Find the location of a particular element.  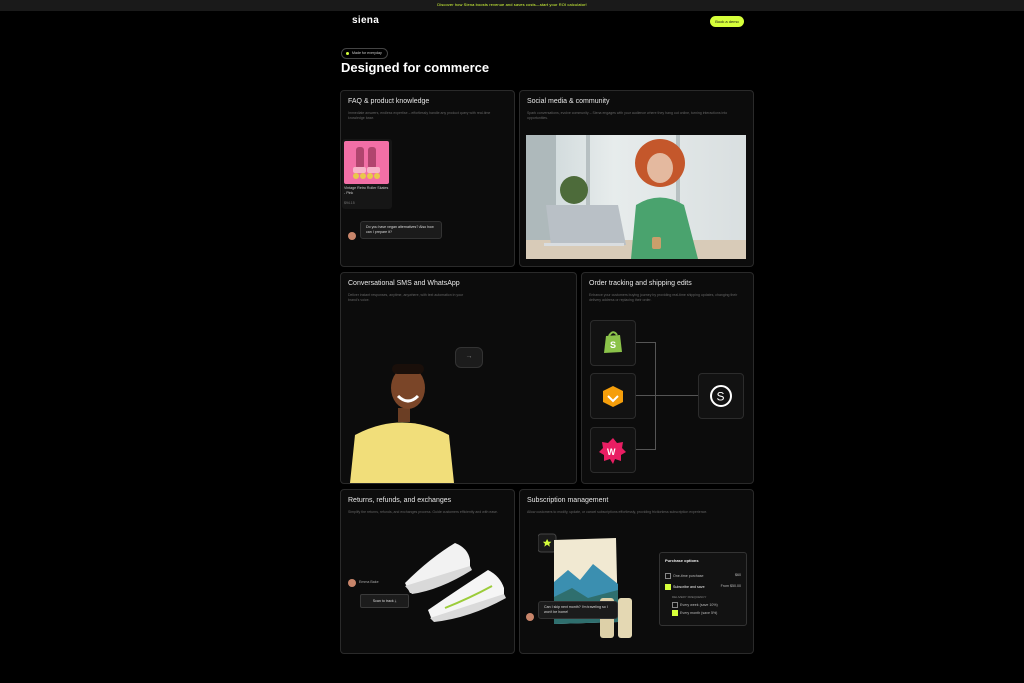

smiling-man-photo is located at coordinates (402, 421).